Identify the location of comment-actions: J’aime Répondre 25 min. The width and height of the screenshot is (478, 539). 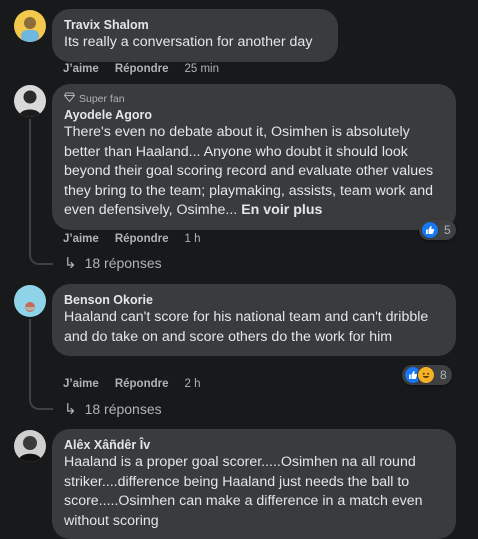
(141, 69).